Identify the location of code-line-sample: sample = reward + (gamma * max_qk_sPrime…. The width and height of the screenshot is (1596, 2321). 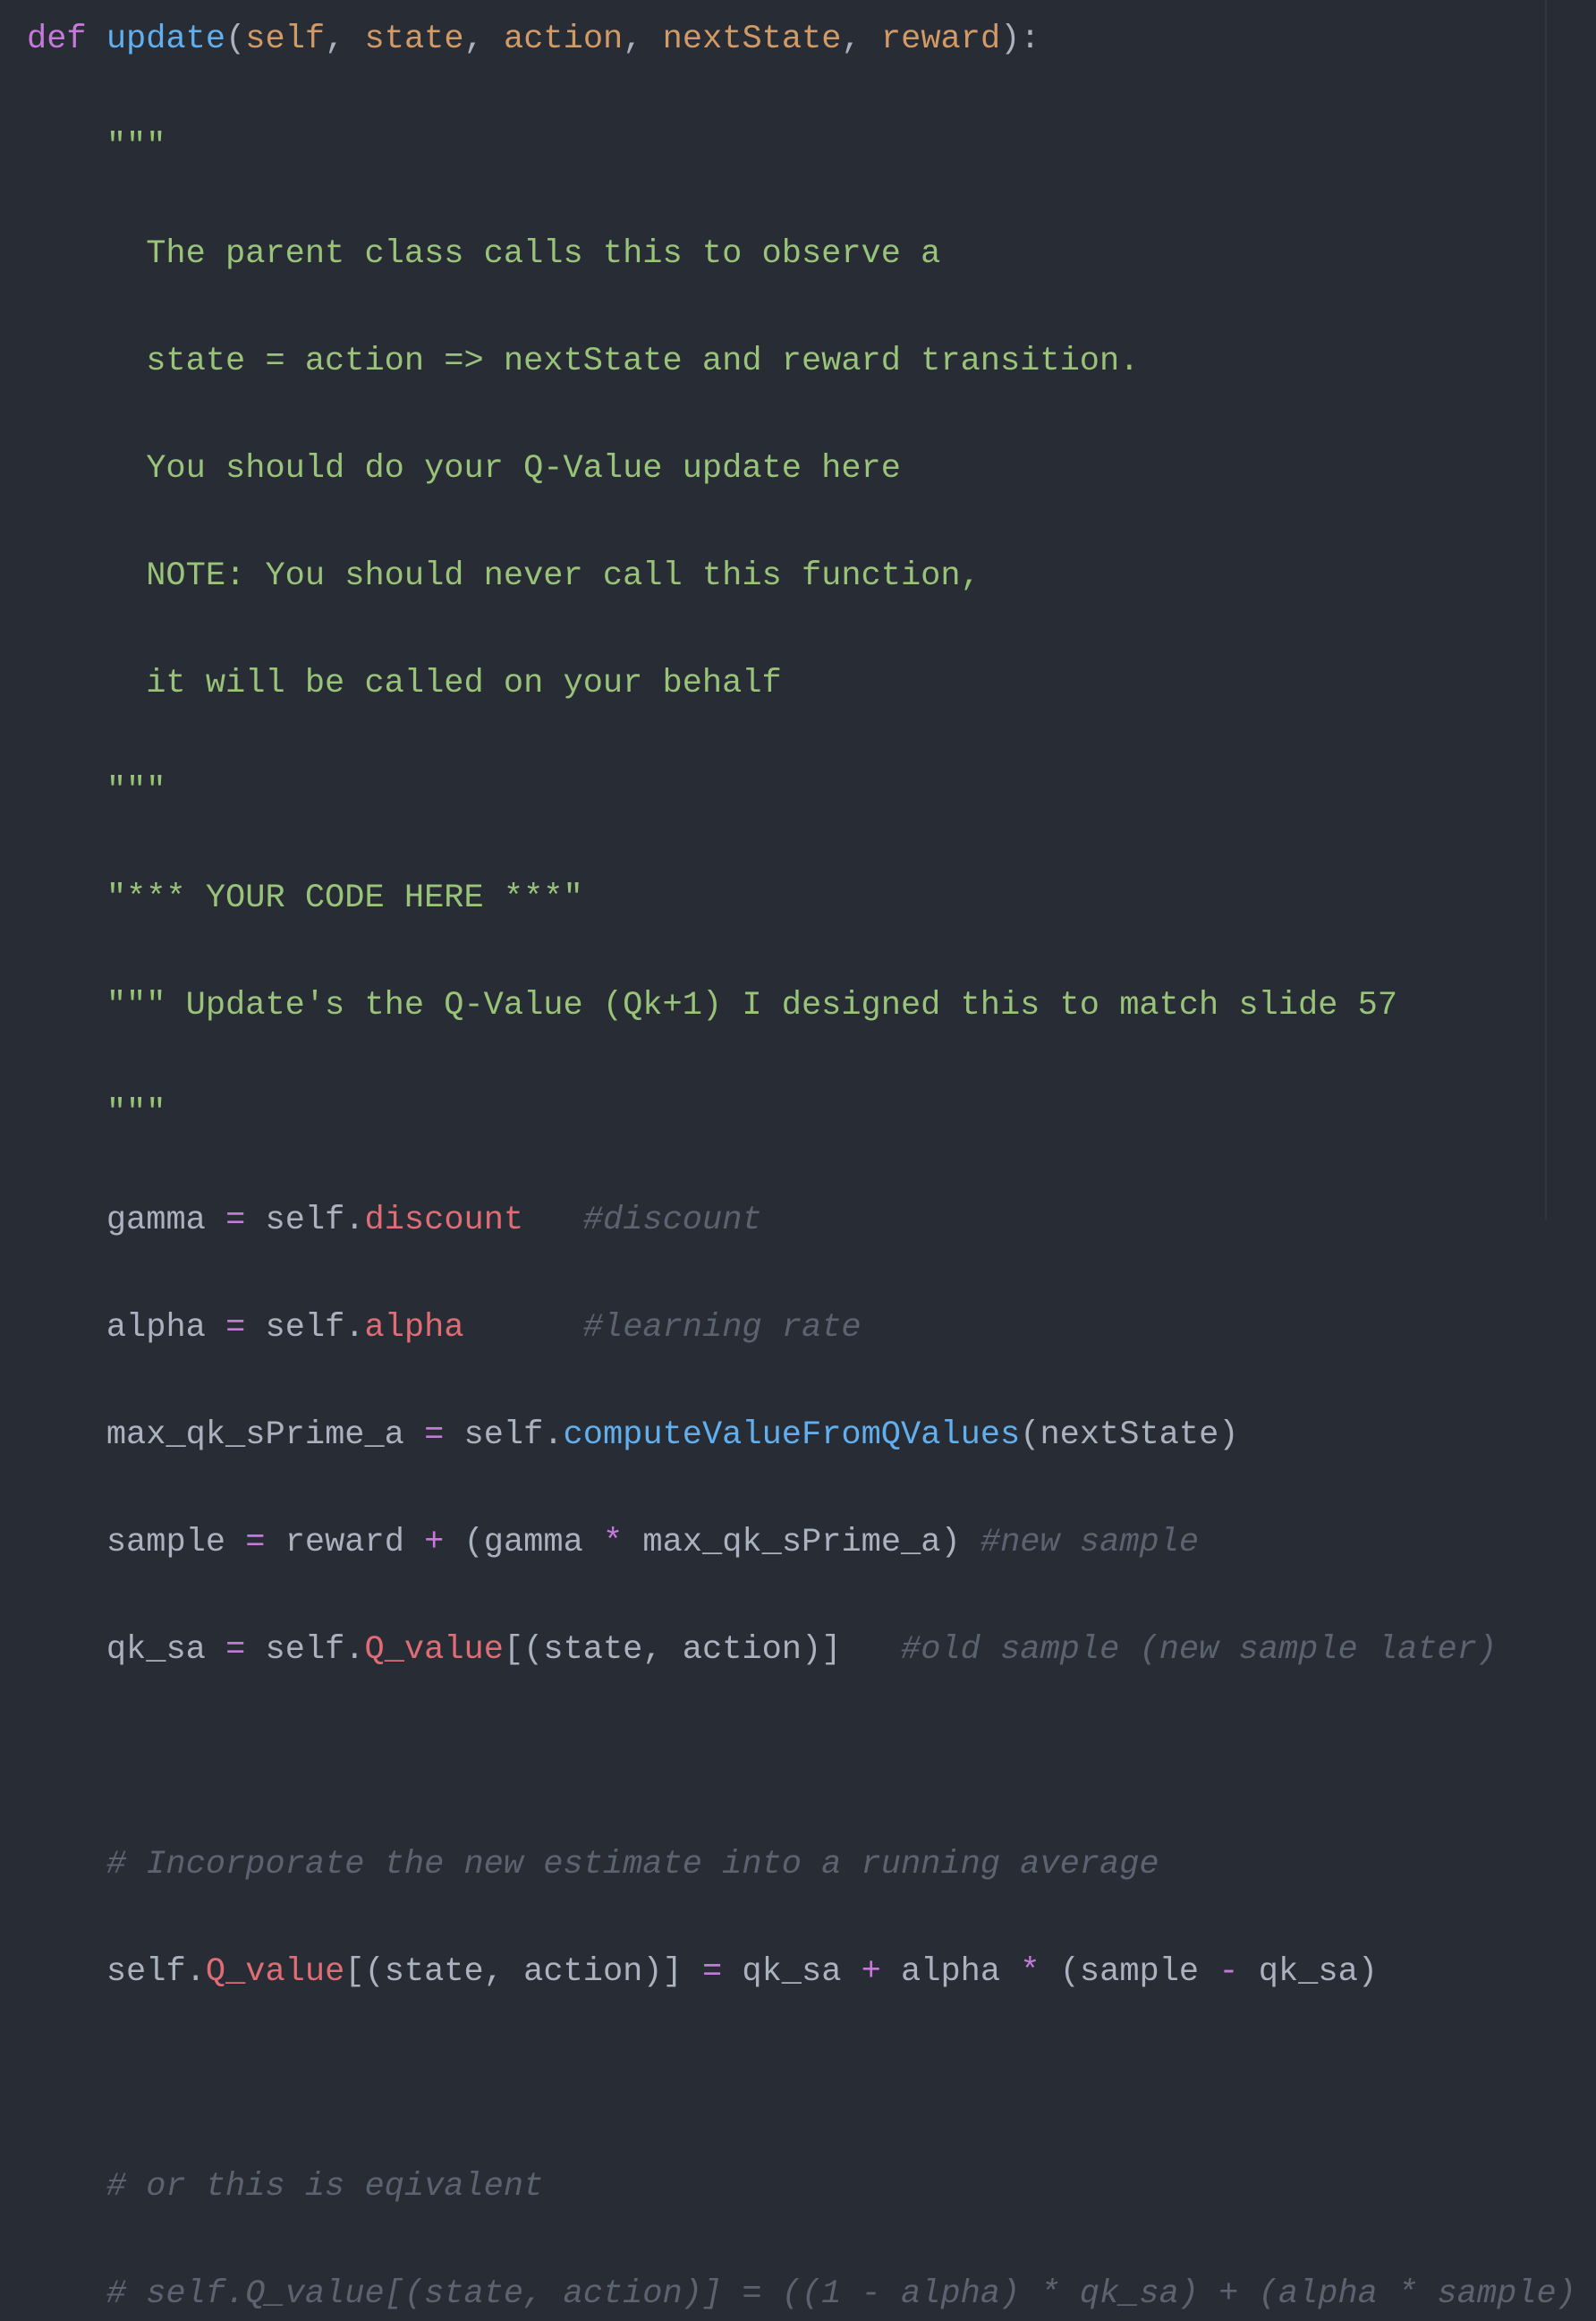
(801, 1543).